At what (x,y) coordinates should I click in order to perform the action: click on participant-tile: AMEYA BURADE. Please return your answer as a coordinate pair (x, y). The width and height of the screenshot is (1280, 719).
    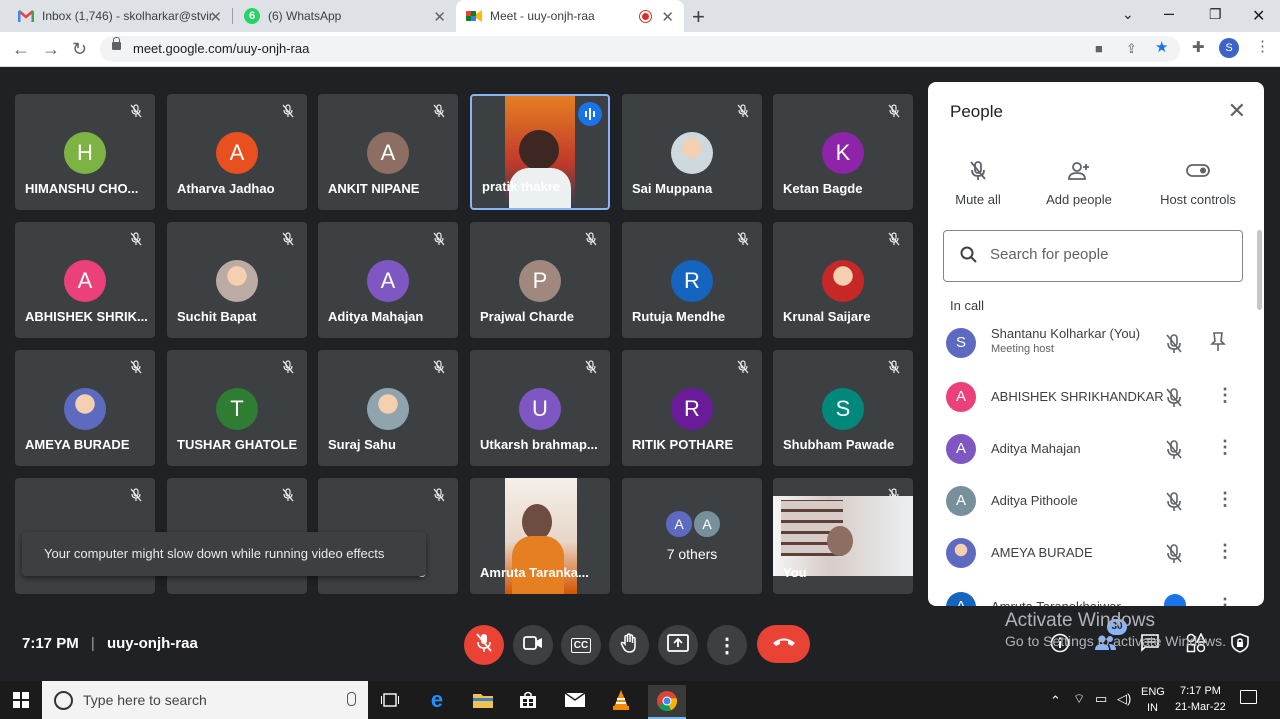
    Looking at the image, I should click on (85, 408).